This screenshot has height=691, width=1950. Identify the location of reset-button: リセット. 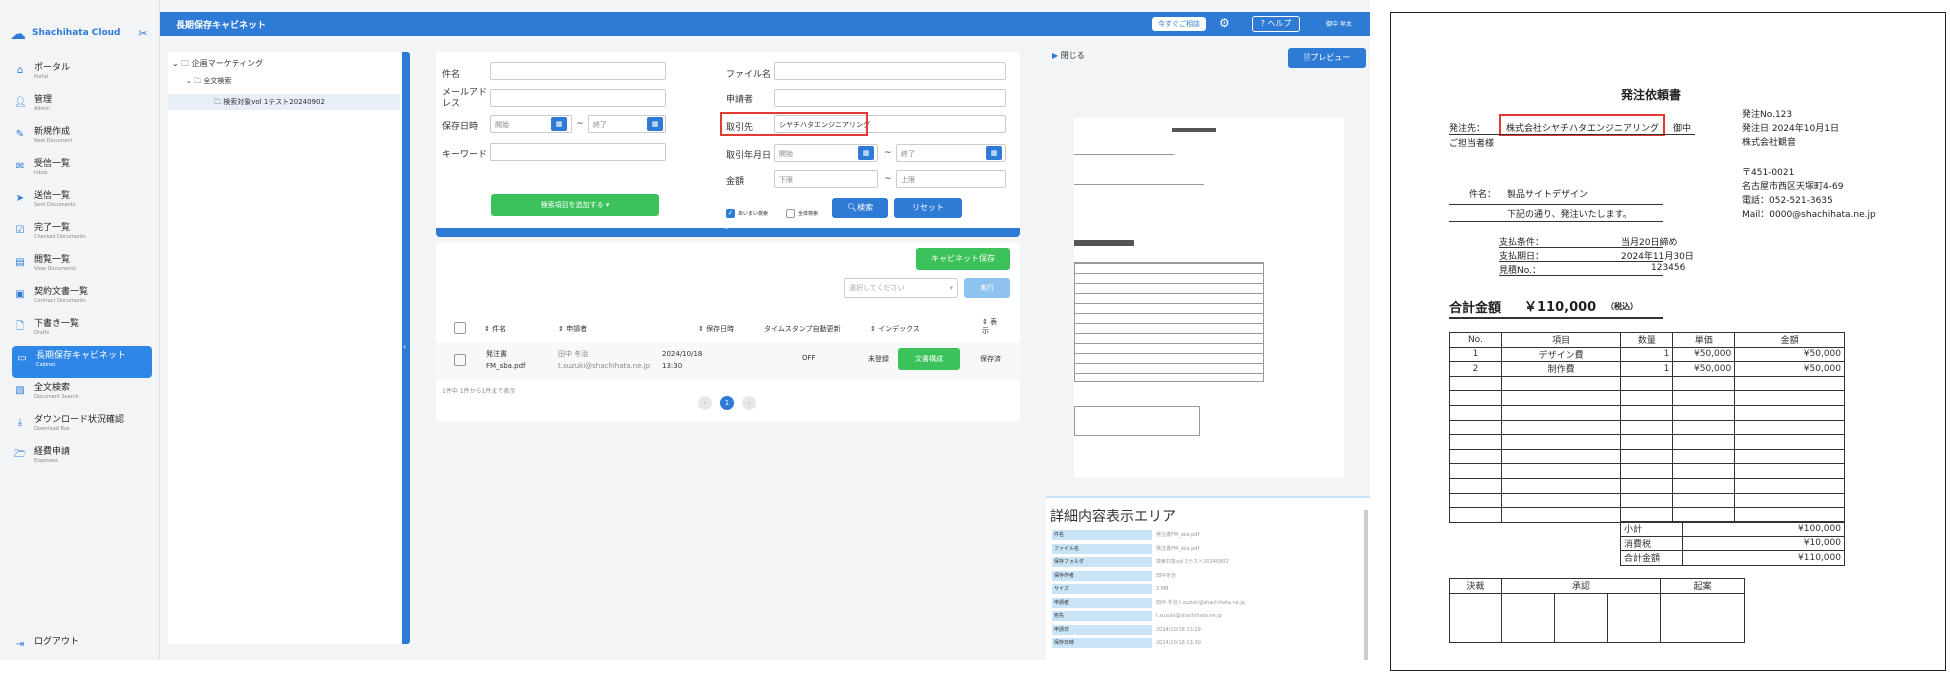
(928, 208).